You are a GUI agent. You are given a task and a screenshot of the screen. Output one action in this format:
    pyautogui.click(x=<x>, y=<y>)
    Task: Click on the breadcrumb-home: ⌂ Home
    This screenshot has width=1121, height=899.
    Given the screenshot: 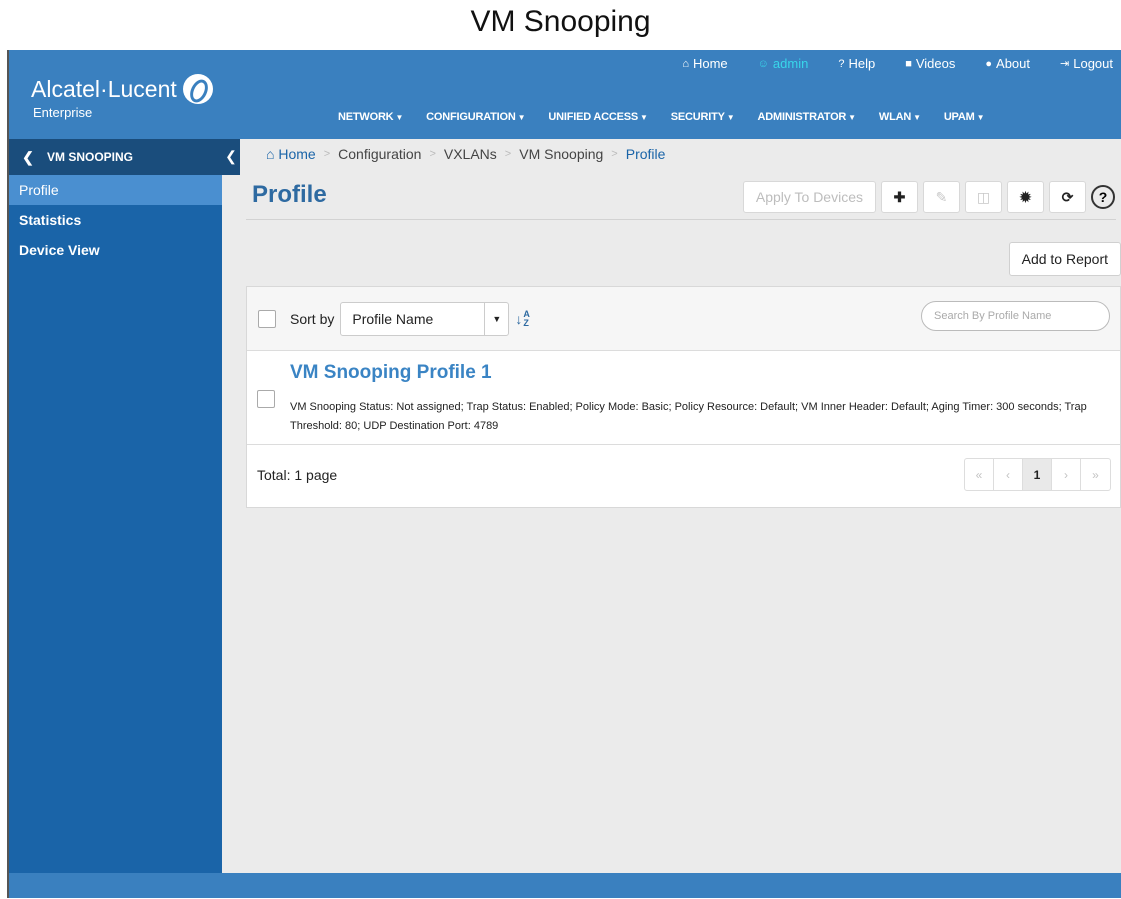 What is the action you would take?
    pyautogui.click(x=291, y=154)
    